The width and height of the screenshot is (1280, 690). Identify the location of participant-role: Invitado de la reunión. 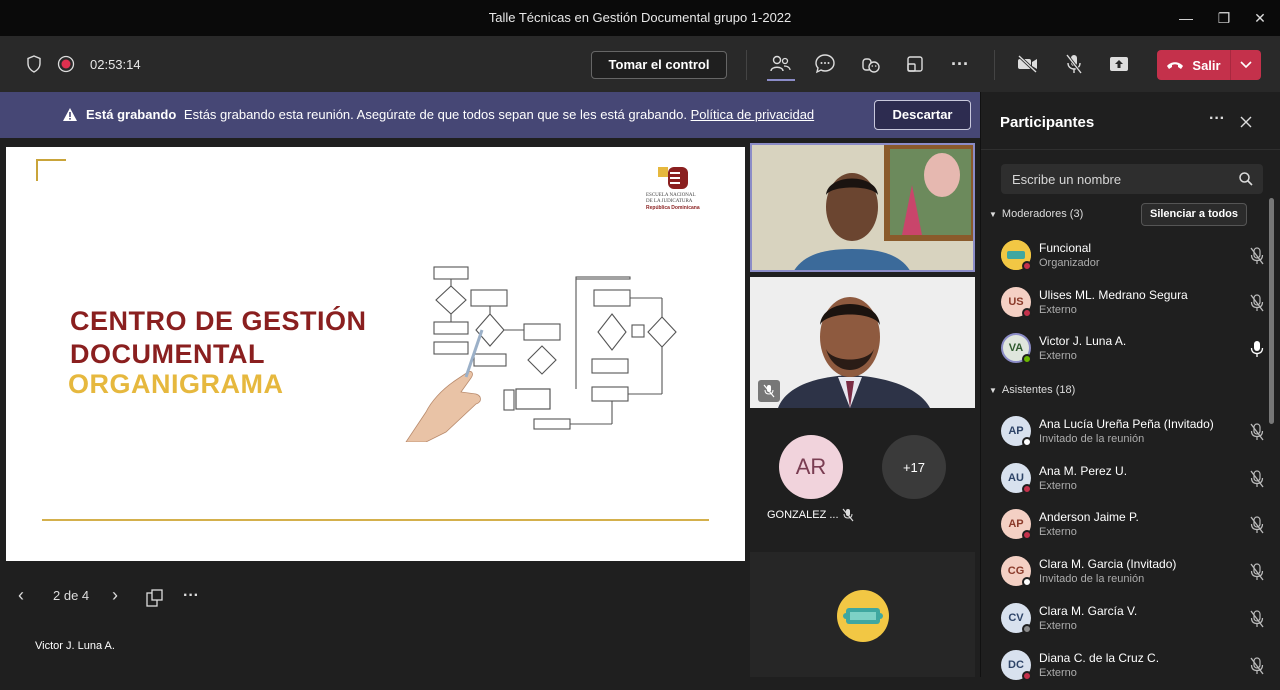
(1092, 579).